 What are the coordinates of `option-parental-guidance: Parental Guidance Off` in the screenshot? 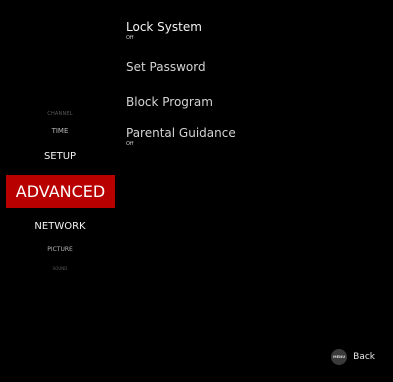 It's located at (181, 136).